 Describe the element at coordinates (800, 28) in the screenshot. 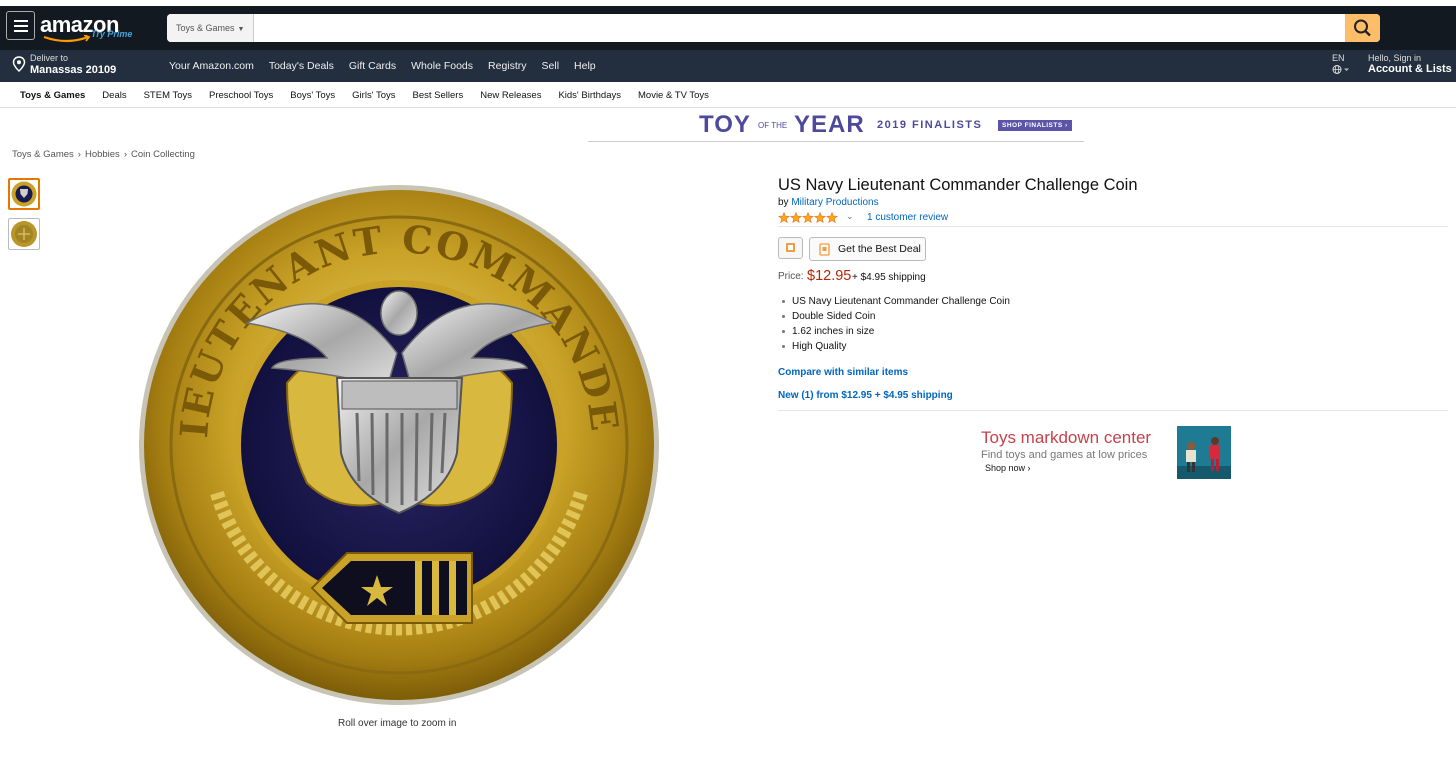

I see `search-input` at that location.